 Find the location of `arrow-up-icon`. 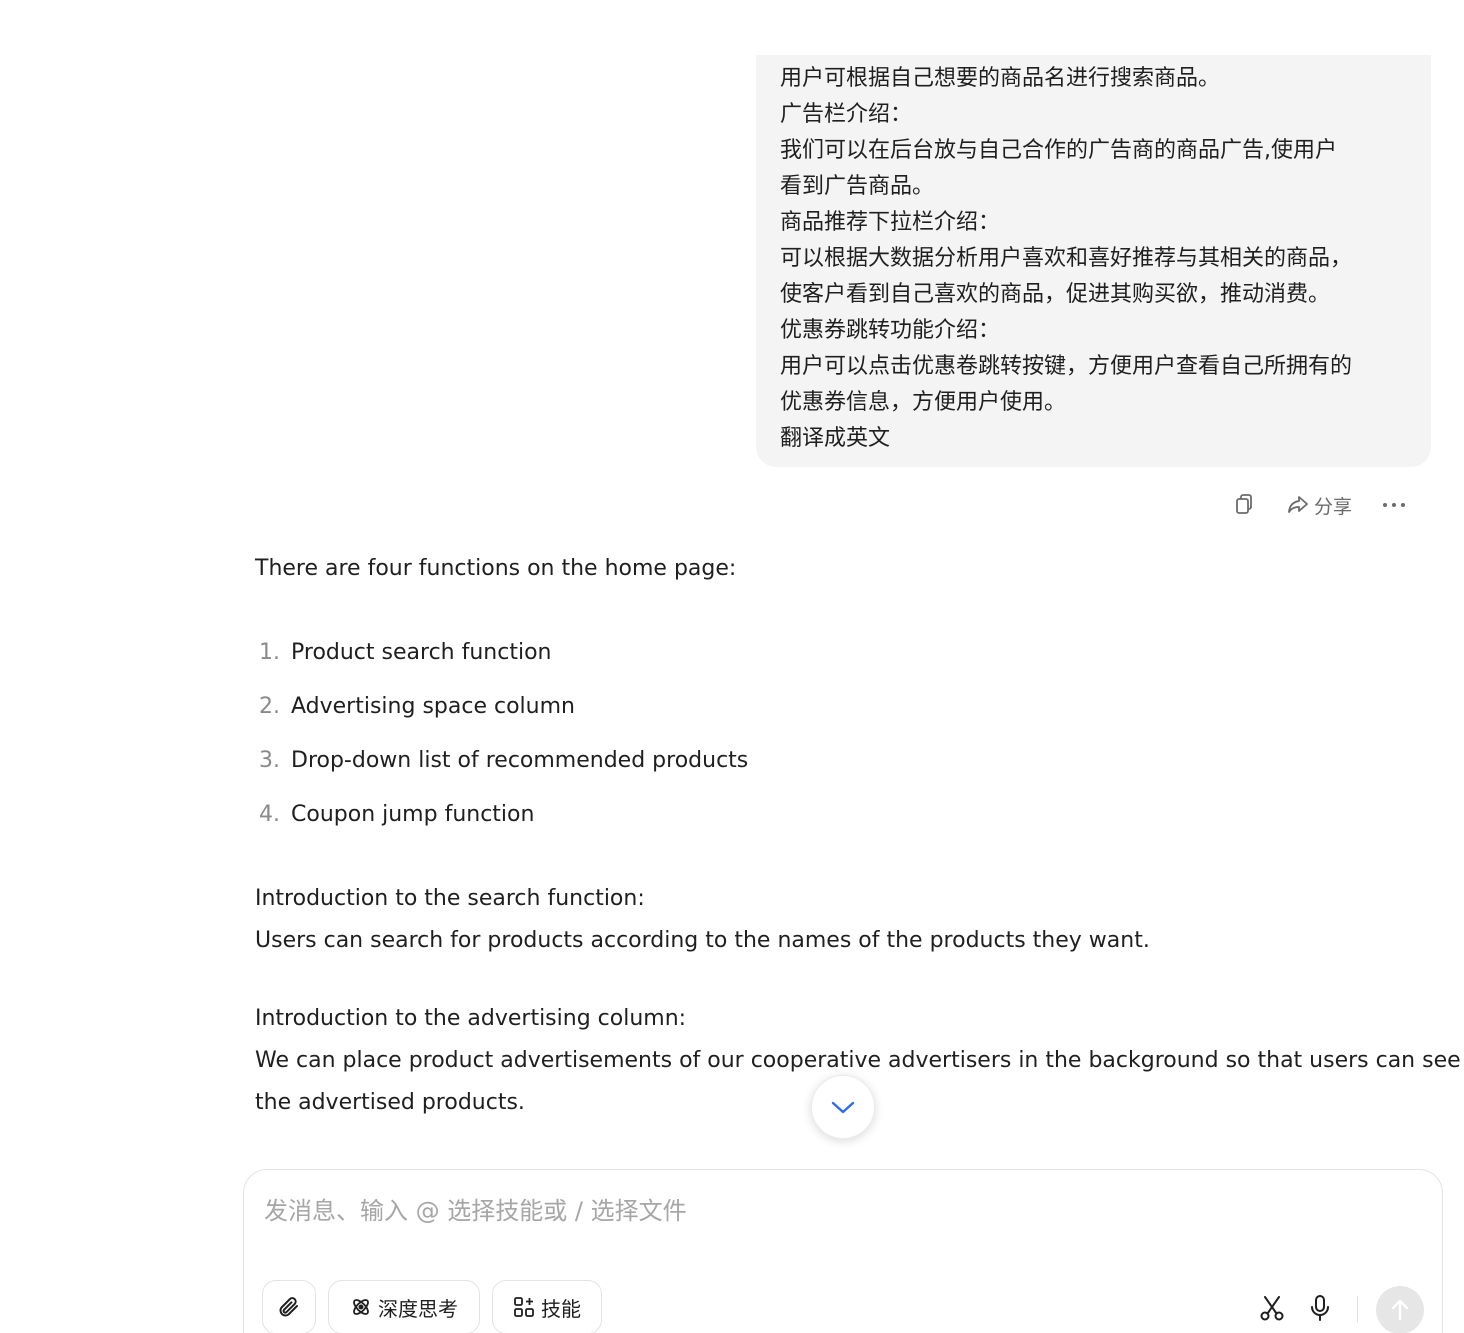

arrow-up-icon is located at coordinates (1400, 1310).